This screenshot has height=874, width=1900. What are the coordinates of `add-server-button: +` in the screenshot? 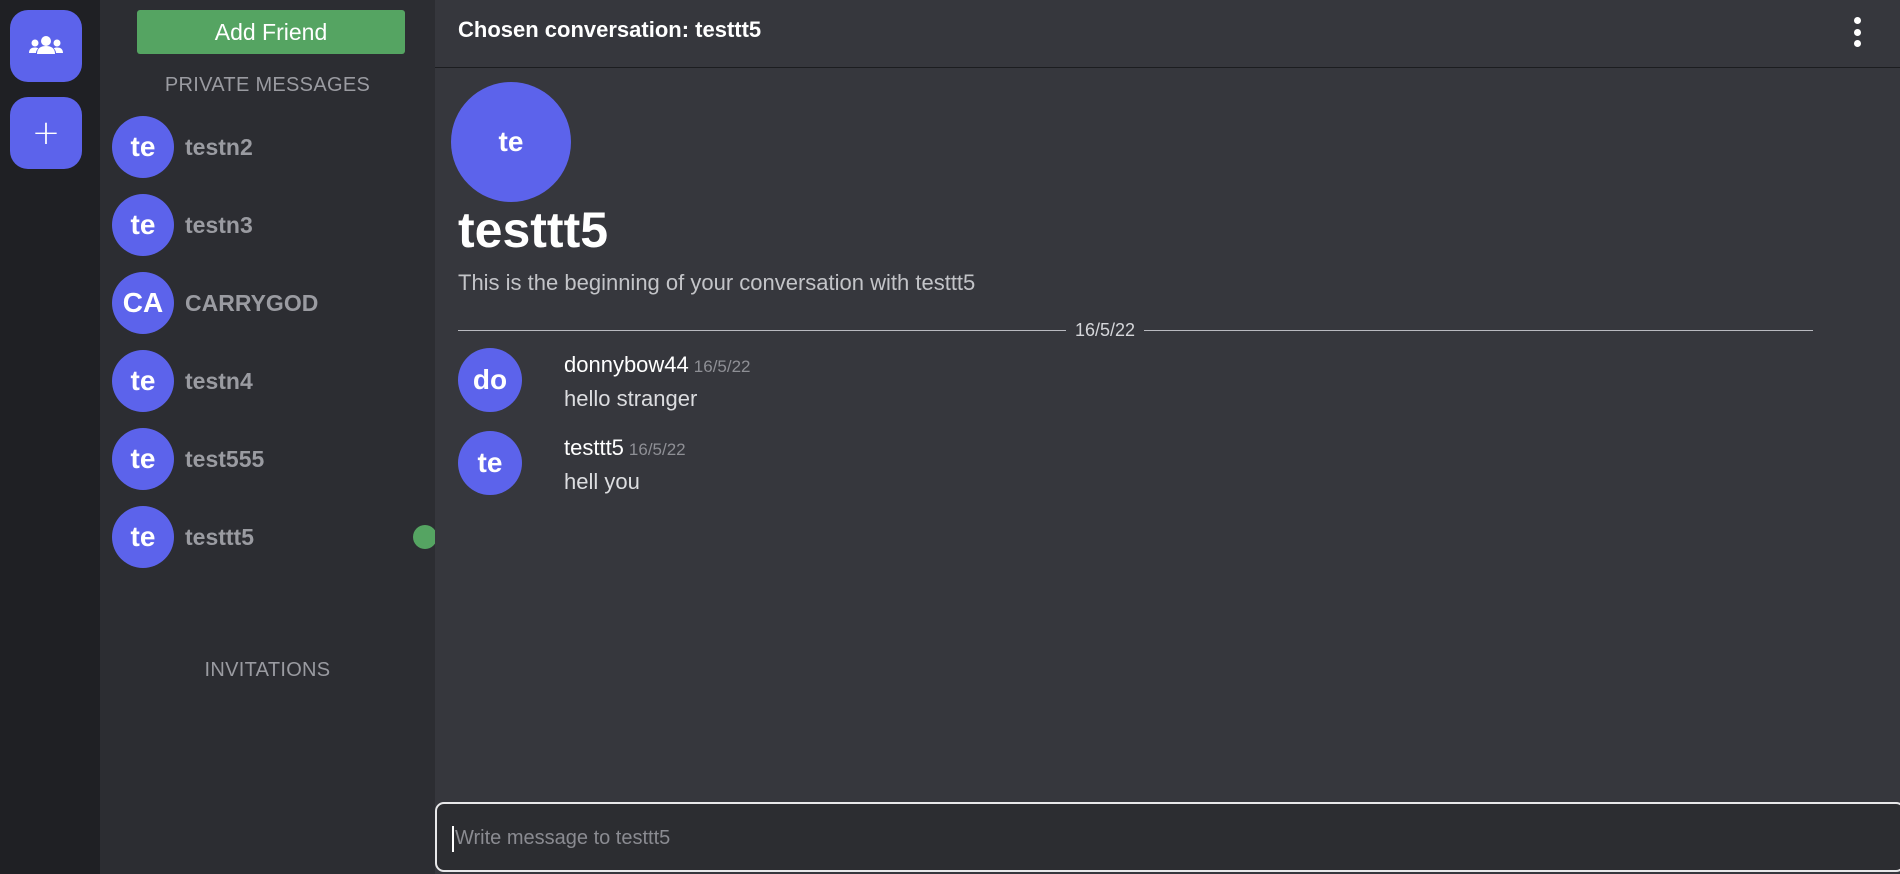 It's located at (46, 133).